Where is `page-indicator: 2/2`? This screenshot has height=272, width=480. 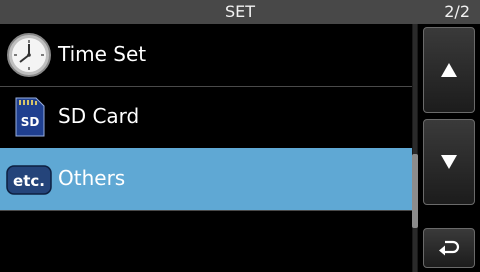
page-indicator: 2/2 is located at coordinates (457, 11).